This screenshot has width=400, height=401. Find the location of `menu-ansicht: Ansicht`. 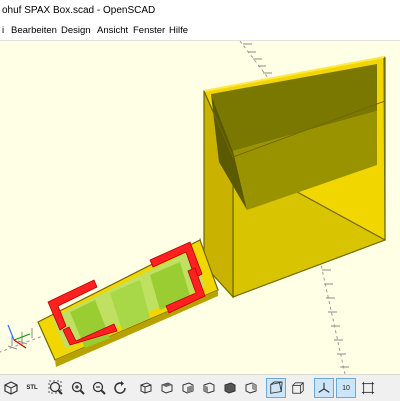

menu-ansicht: Ansicht is located at coordinates (112, 30).